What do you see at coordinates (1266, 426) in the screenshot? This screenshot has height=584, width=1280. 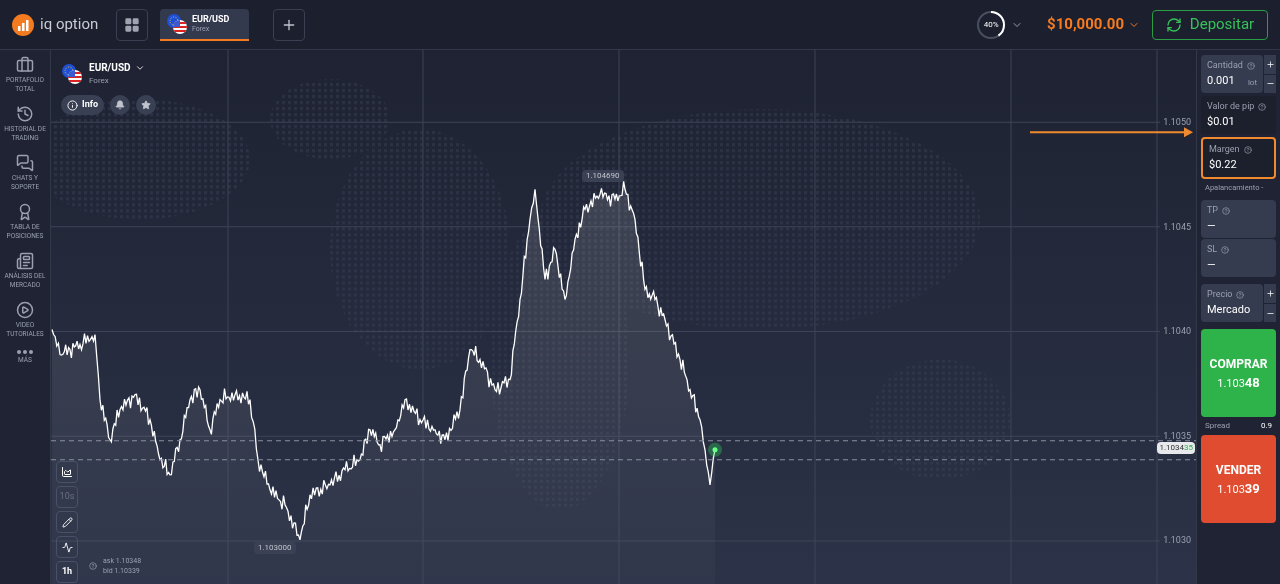 I see `spread-value: 0.9` at bounding box center [1266, 426].